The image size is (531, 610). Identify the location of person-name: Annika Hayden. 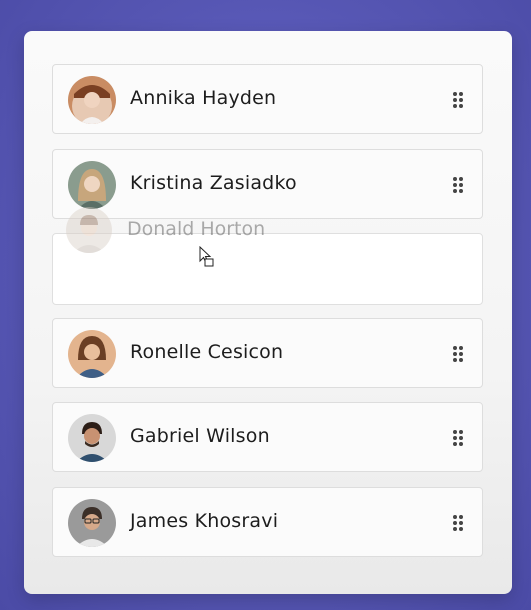
(203, 98).